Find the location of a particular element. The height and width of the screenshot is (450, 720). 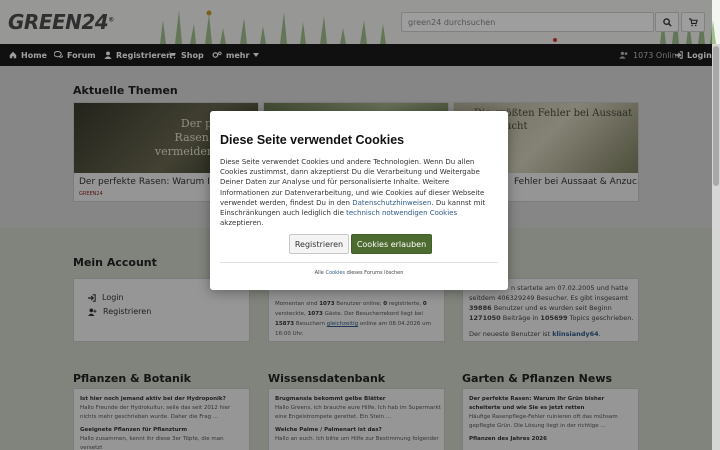

delete-cookies-line: Alle Cookies dieses Forums löschen is located at coordinates (359, 273).